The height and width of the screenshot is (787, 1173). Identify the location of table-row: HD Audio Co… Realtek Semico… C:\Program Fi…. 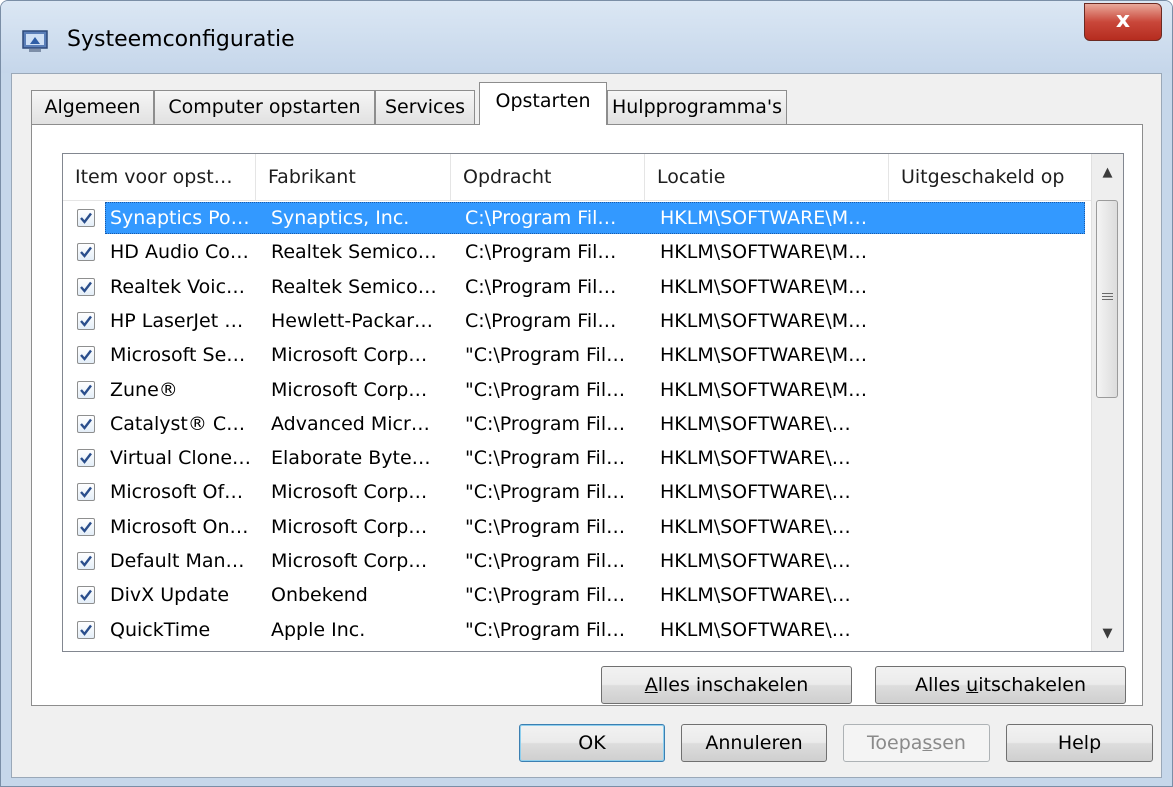
(577, 252).